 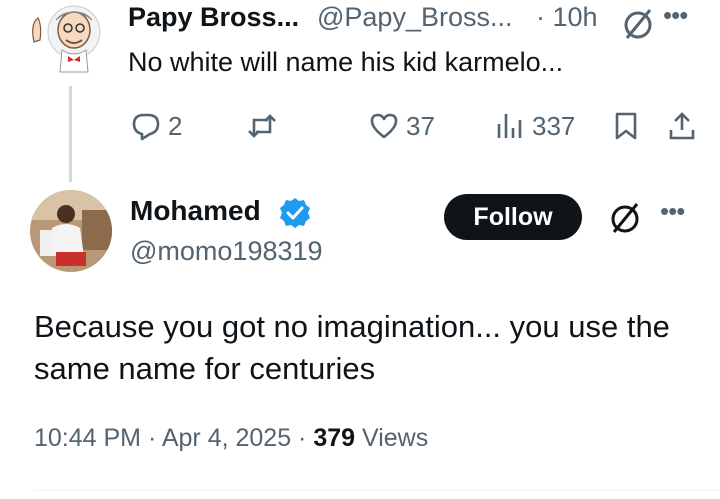 I want to click on bookmark-icon, so click(x=626, y=126).